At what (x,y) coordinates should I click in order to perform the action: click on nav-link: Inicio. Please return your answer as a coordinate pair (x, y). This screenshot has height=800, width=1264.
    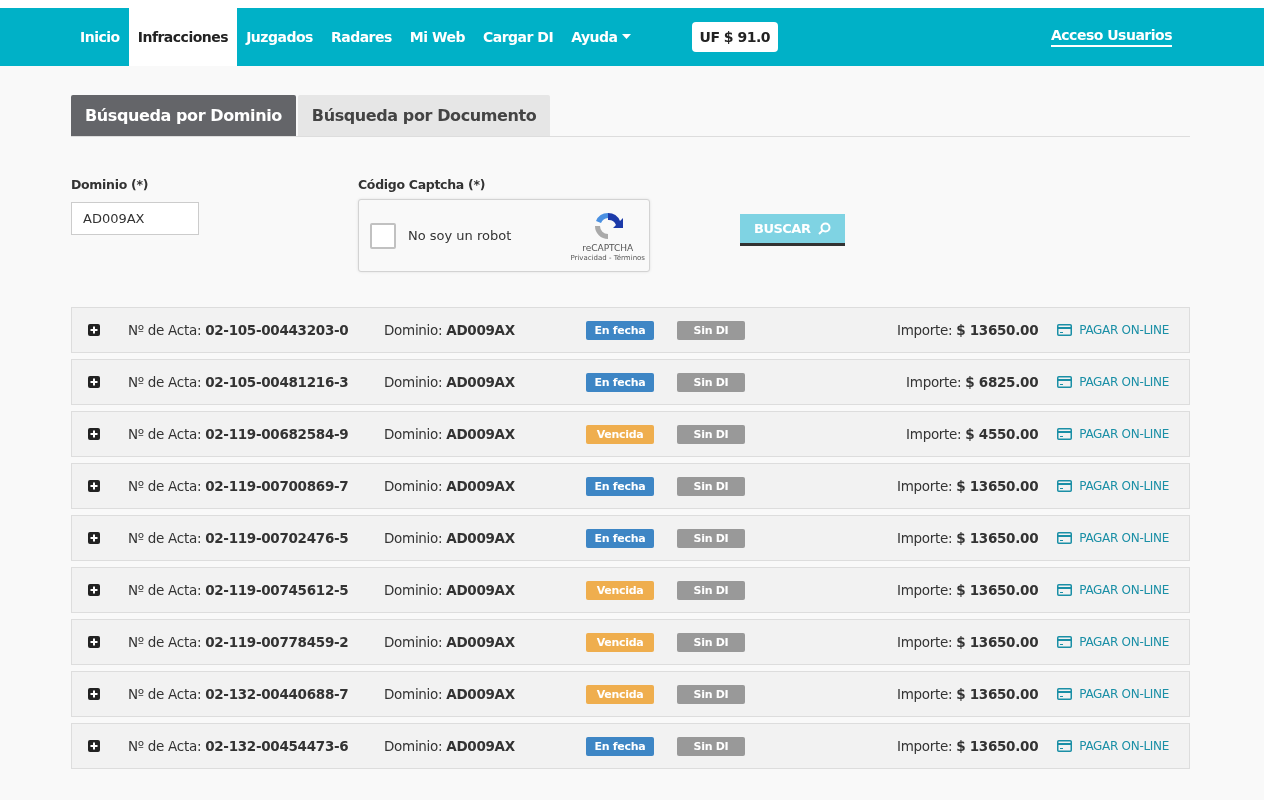
    Looking at the image, I should click on (100, 37).